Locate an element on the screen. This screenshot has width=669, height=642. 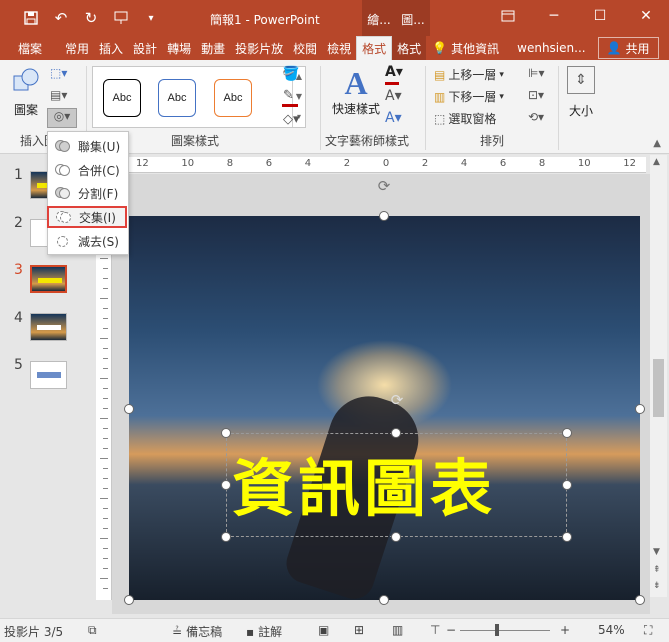
shape-outline-icon: ✎ is located at coordinates (288, 95).